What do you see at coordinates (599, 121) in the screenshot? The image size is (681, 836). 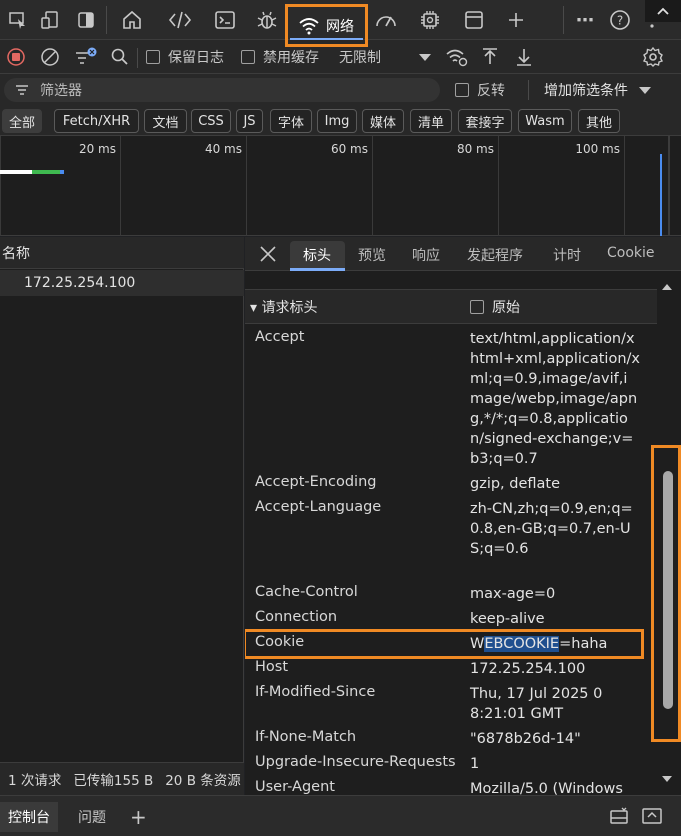 I see `filter-chip-other: 其他` at bounding box center [599, 121].